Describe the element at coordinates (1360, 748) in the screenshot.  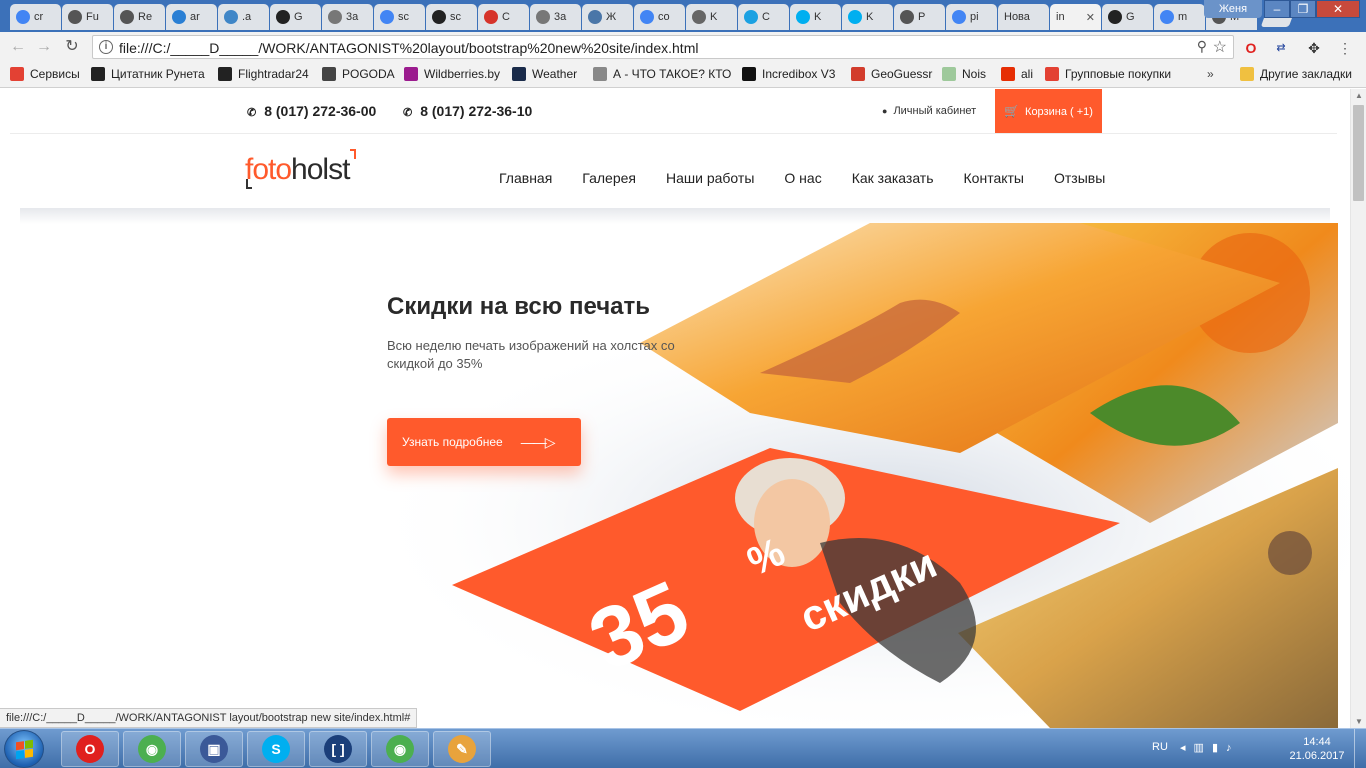
I see `show-desktop-button` at that location.